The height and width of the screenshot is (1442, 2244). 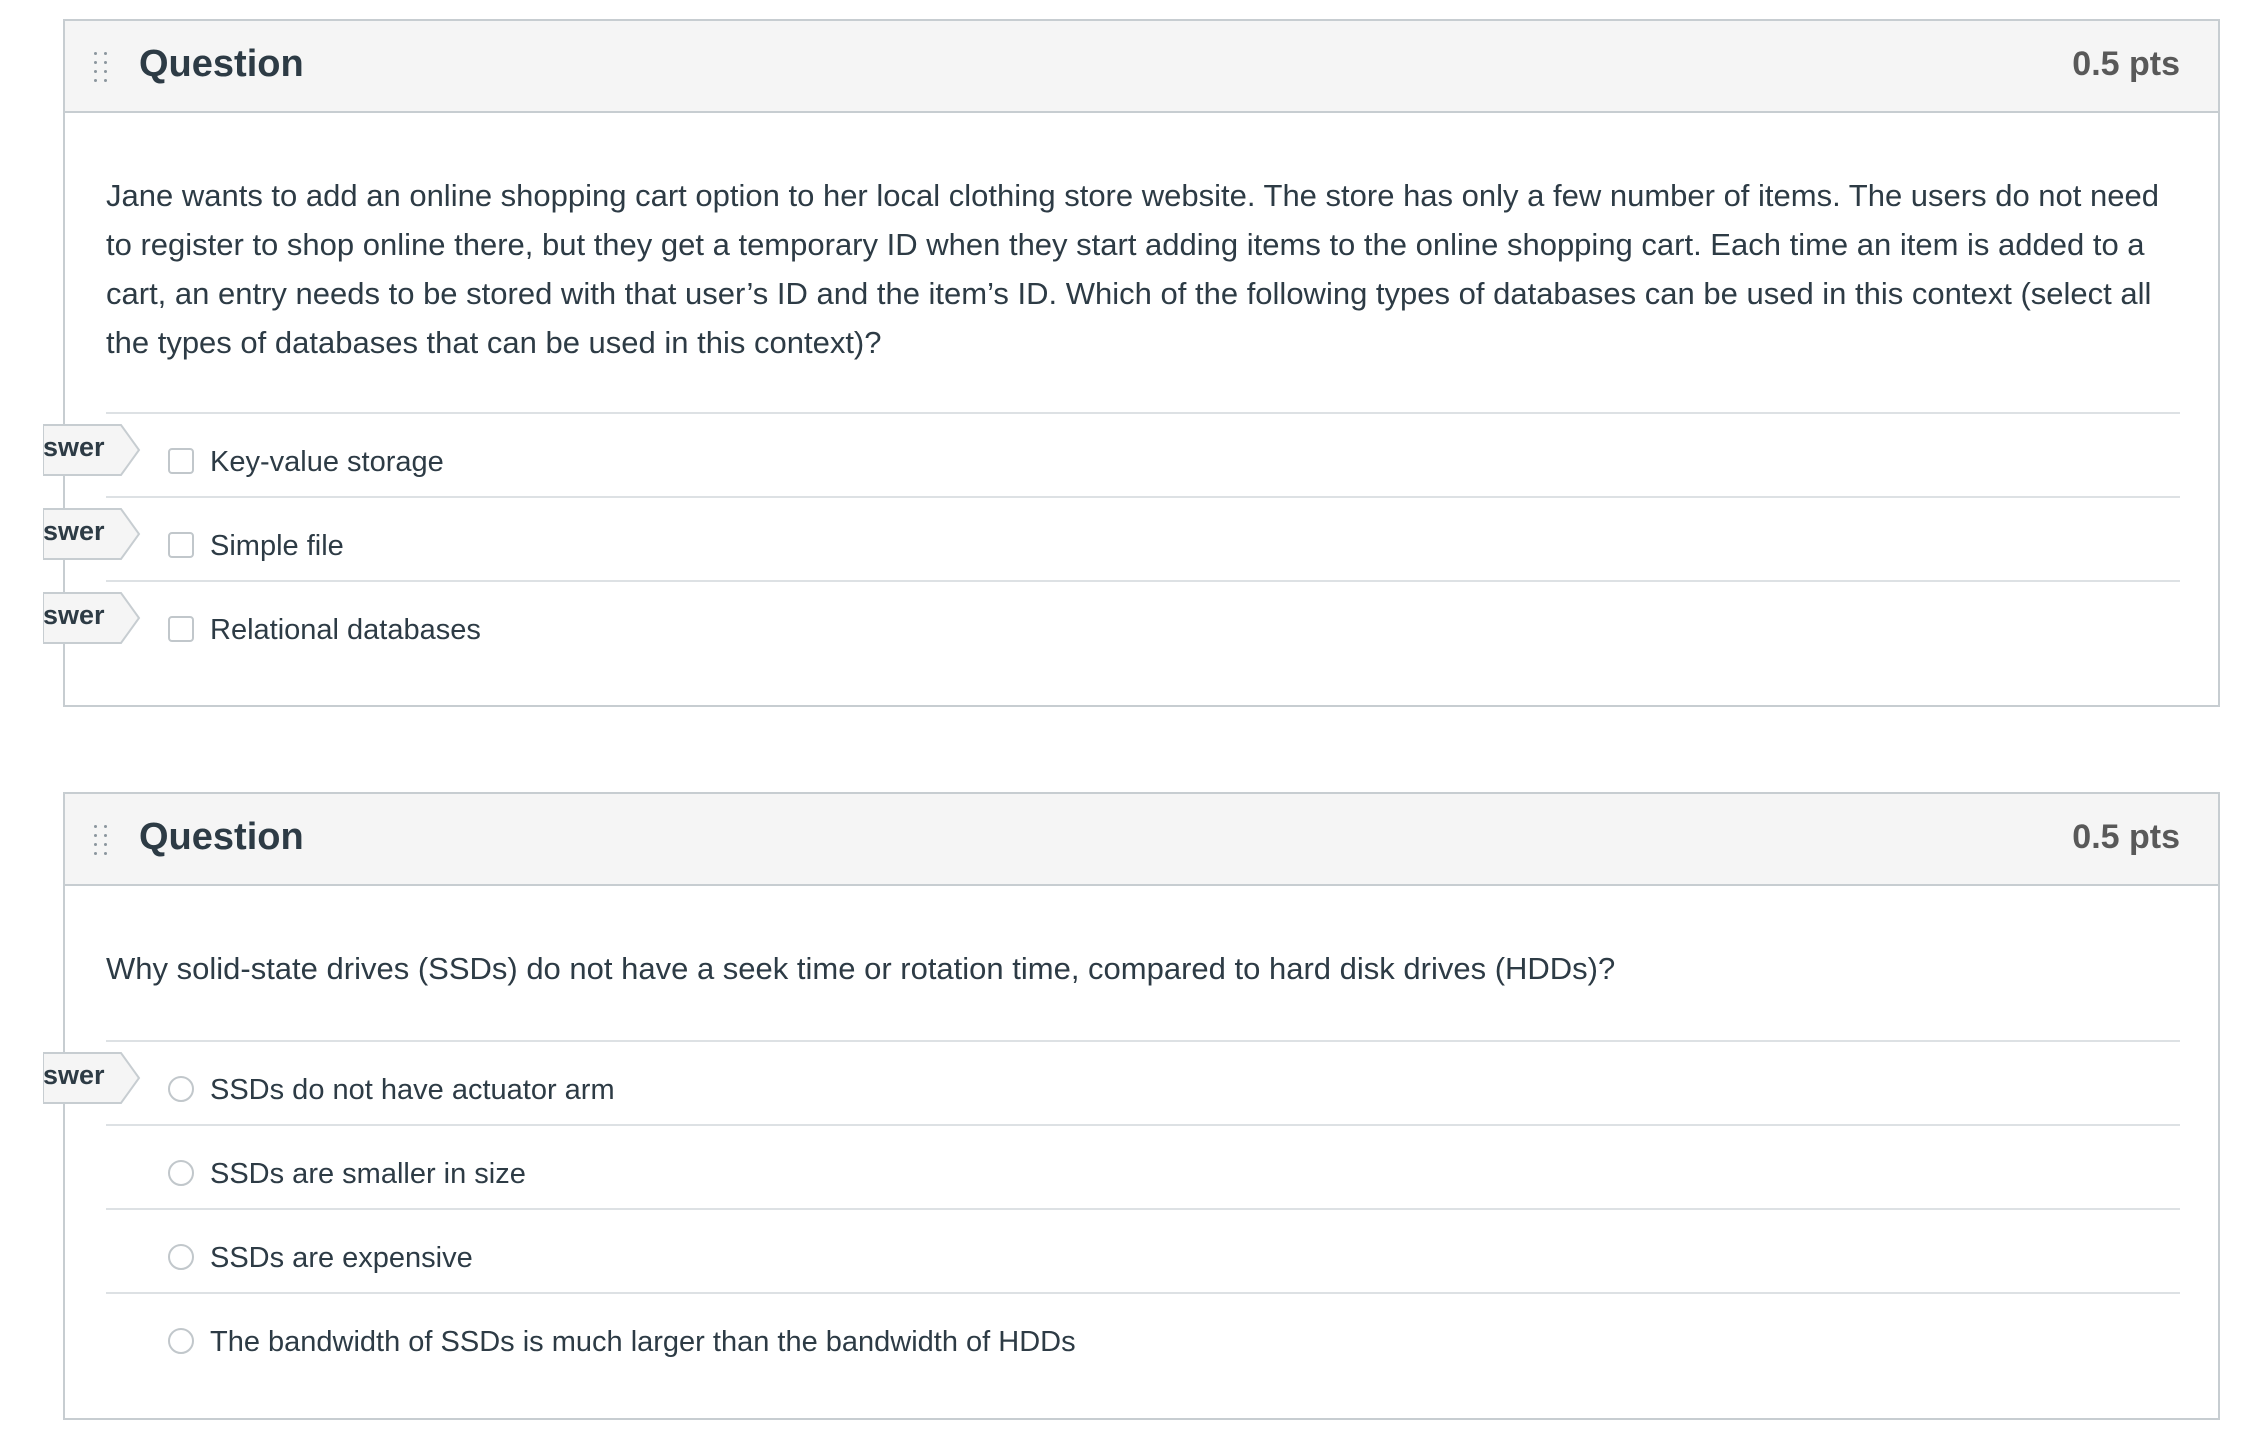 I want to click on answer-option: swer Simple file, so click(x=1111, y=538).